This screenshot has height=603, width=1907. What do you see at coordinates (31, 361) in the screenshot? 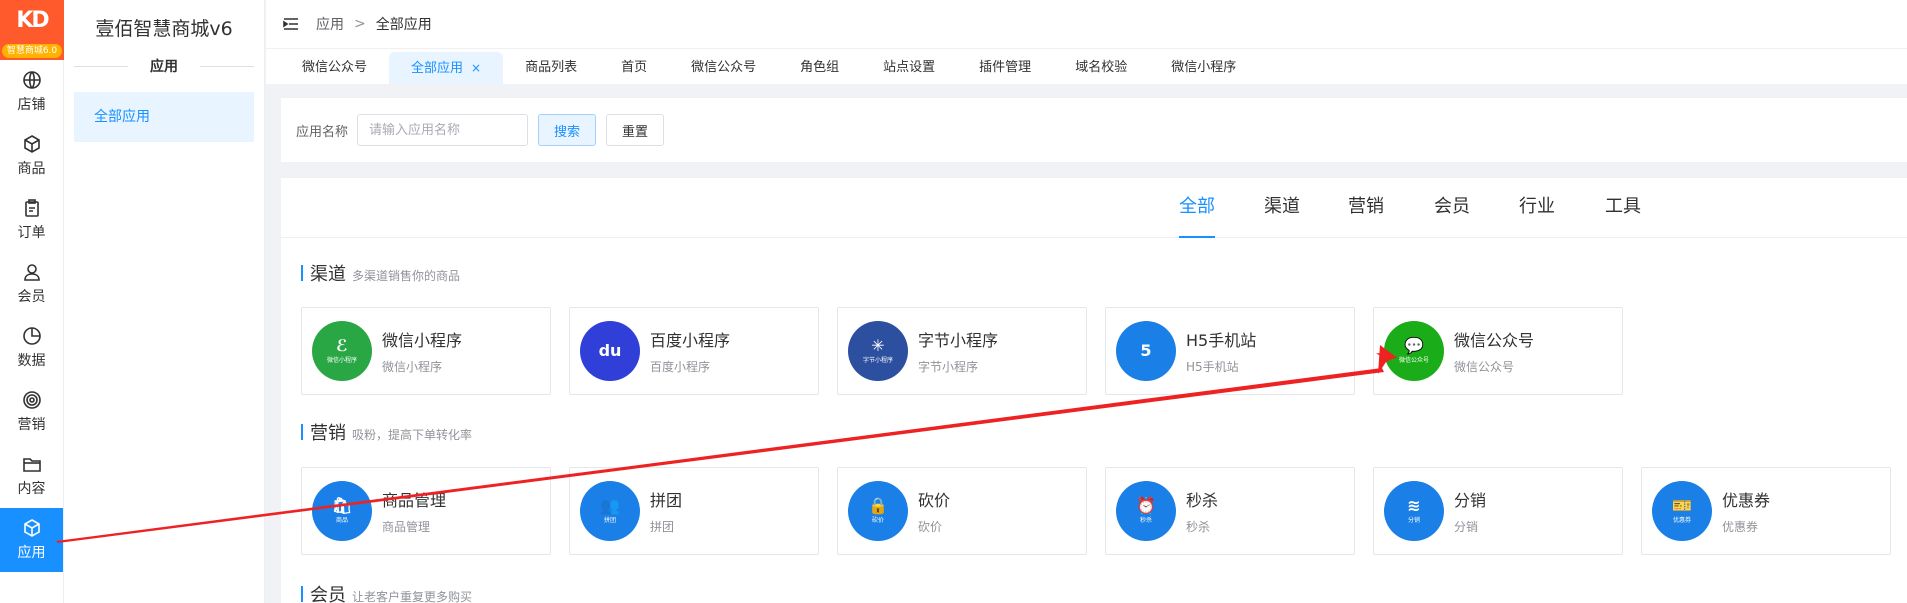
I see `rail-item-label: 数据` at bounding box center [31, 361].